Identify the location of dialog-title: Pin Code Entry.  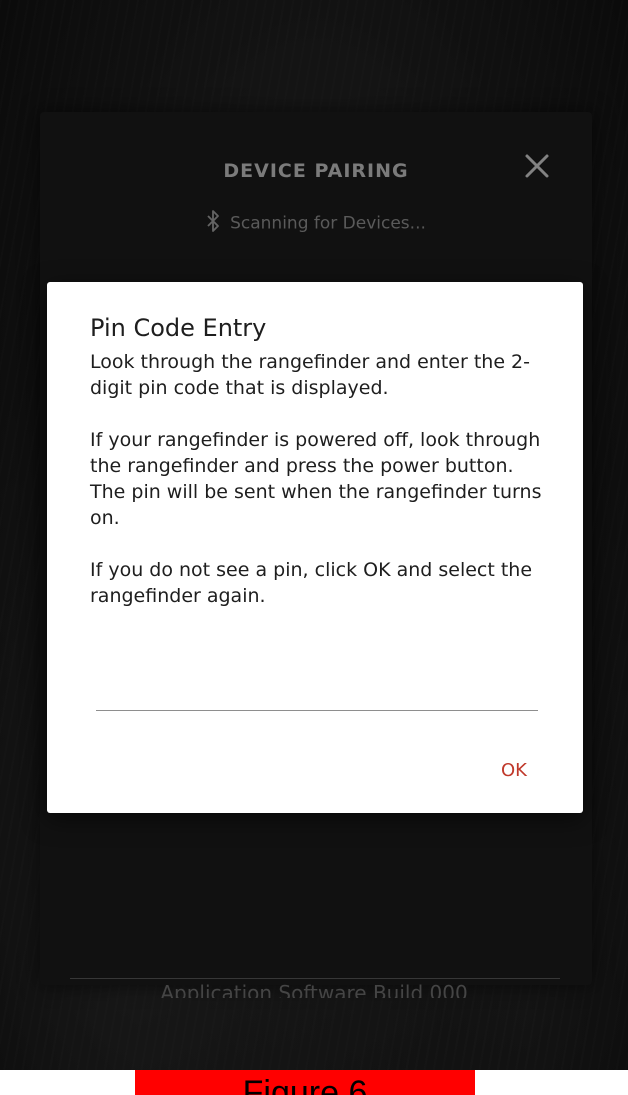
(178, 328).